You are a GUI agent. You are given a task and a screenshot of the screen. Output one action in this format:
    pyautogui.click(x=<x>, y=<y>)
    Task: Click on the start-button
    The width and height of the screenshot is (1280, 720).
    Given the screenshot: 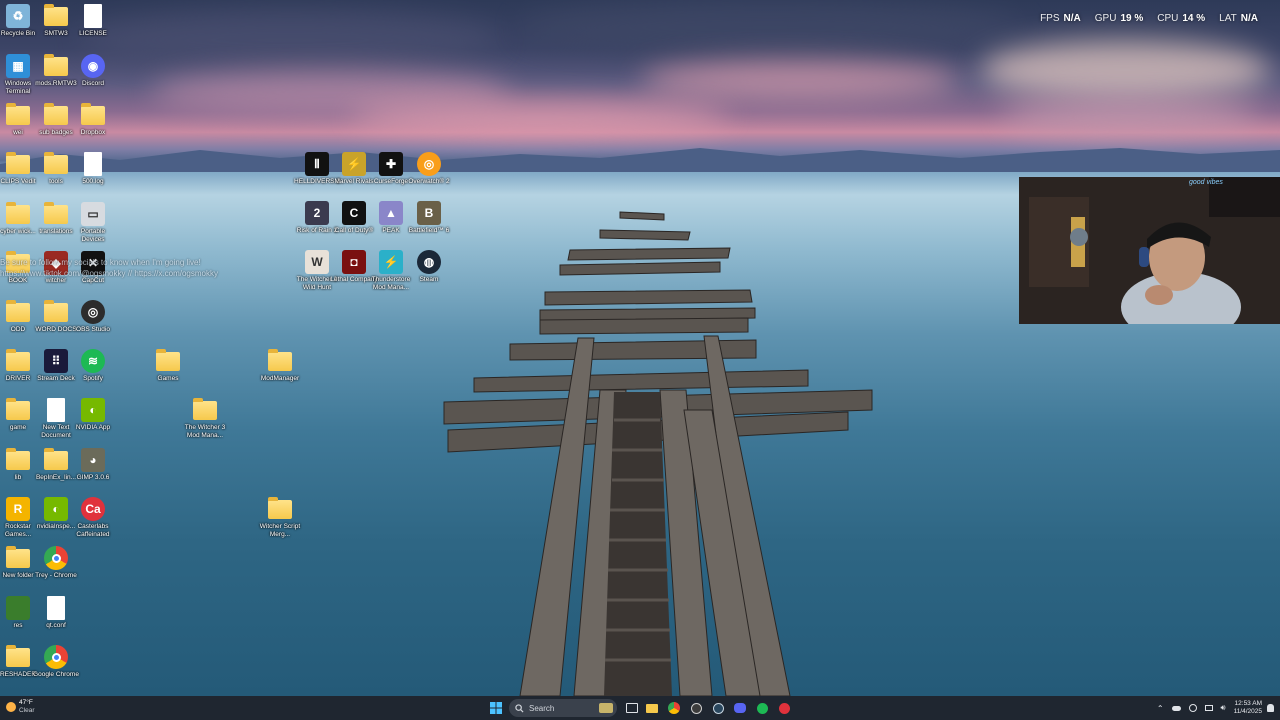 What is the action you would take?
    pyautogui.click(x=496, y=708)
    